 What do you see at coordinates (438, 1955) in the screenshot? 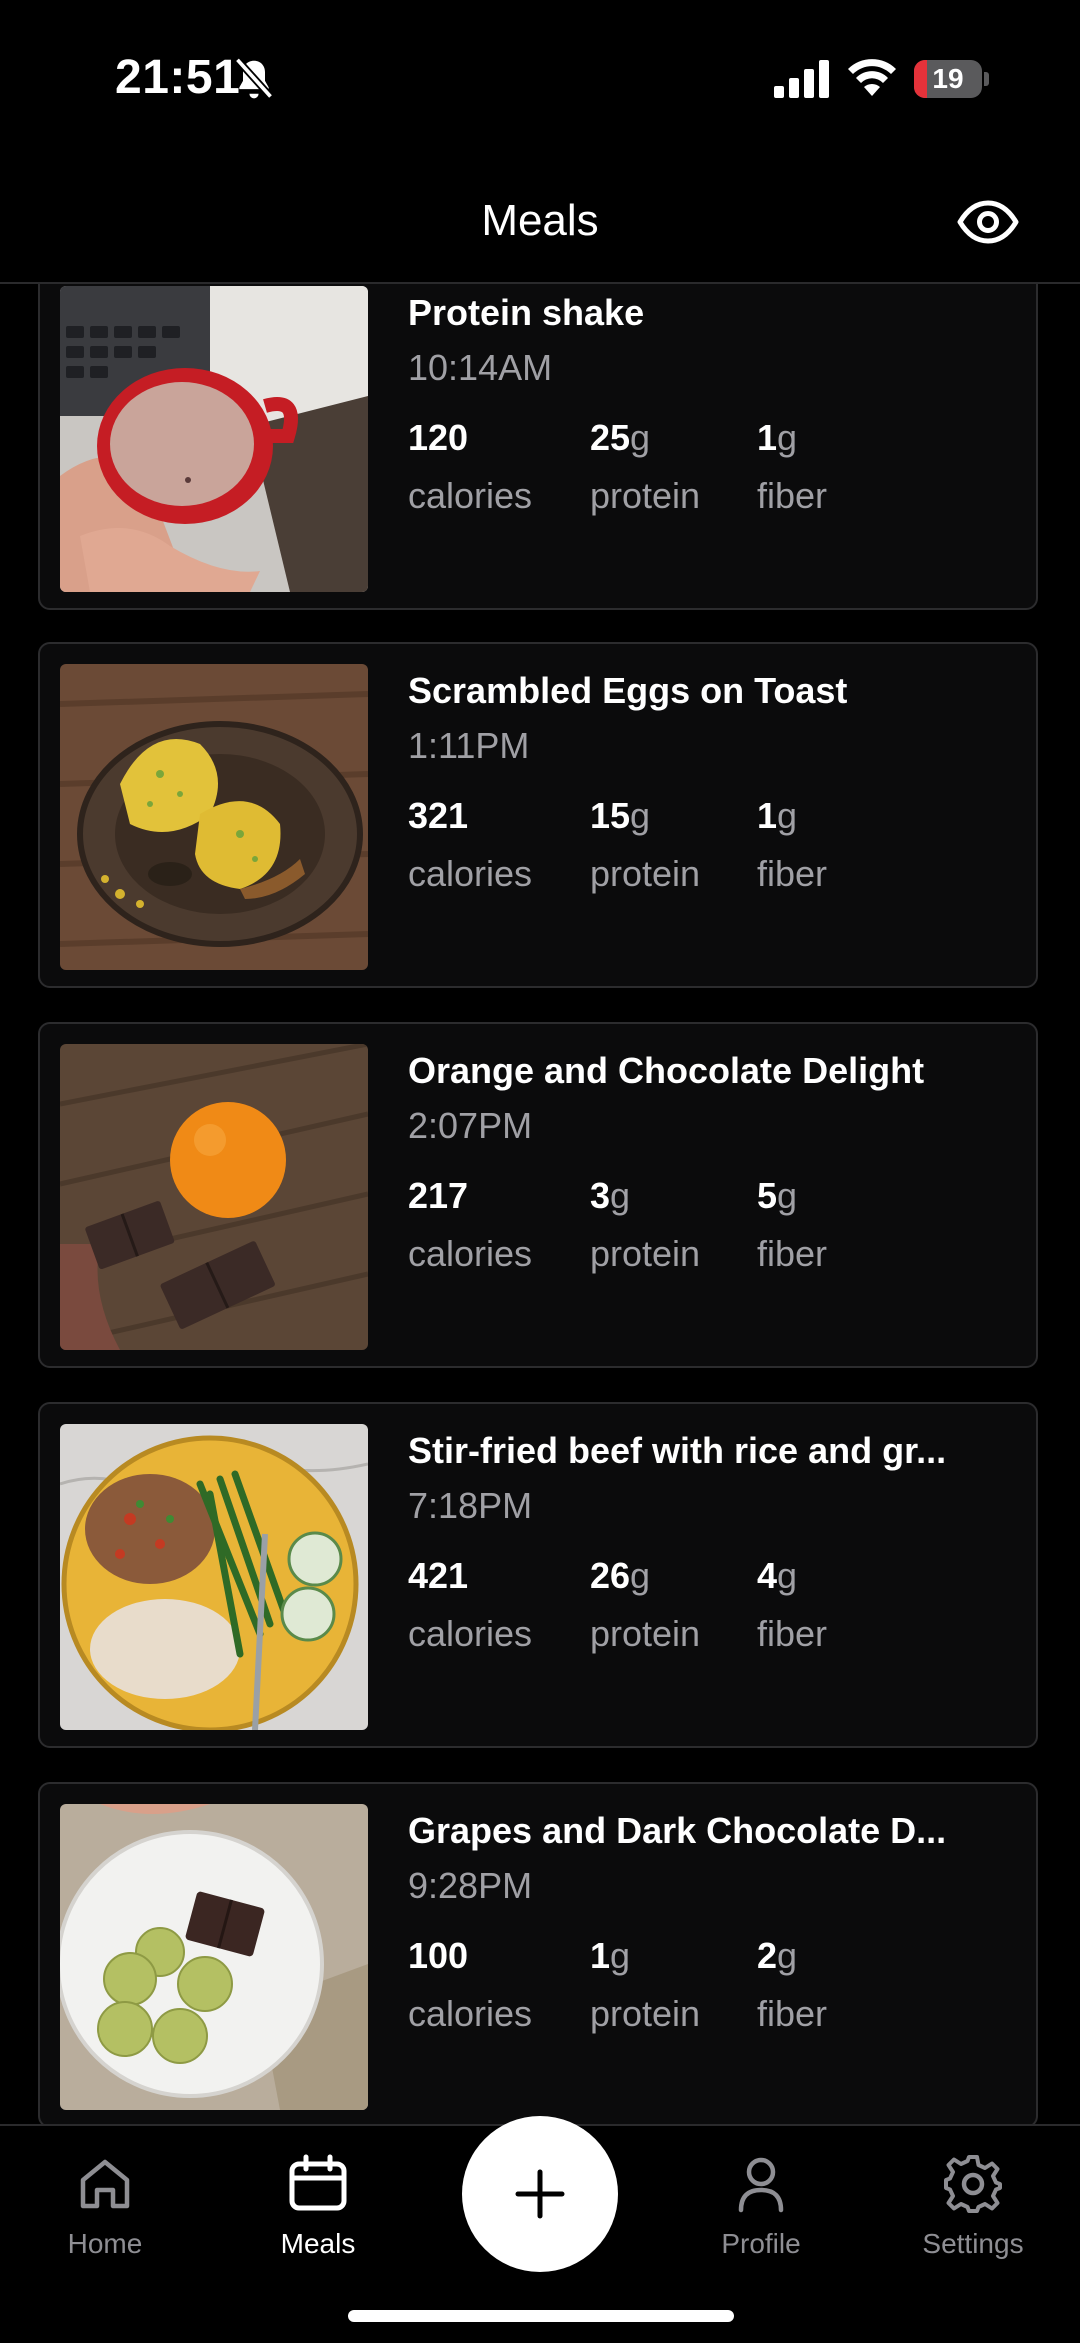
I see `calories-value: 100` at bounding box center [438, 1955].